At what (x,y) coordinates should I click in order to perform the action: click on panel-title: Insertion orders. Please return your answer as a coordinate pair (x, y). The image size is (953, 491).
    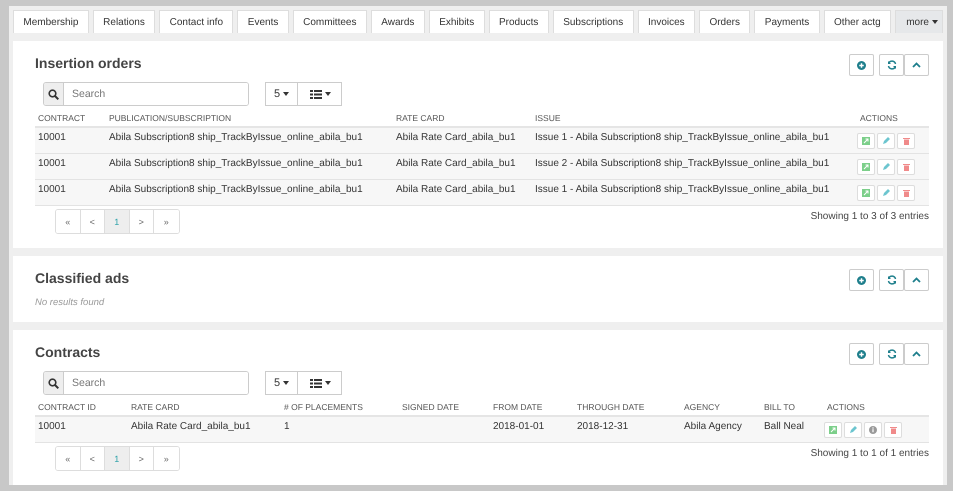
    Looking at the image, I should click on (88, 63).